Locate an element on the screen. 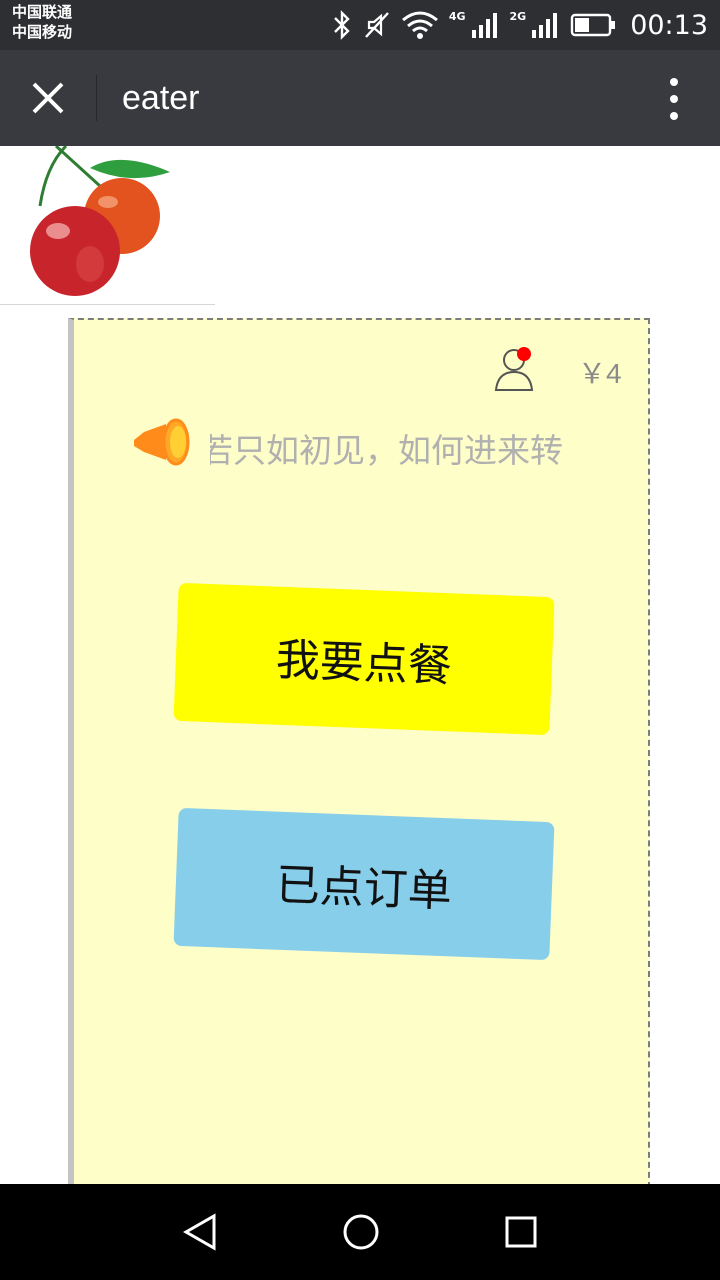 The width and height of the screenshot is (720, 1280). balance-label: ￥4 is located at coordinates (600, 373).